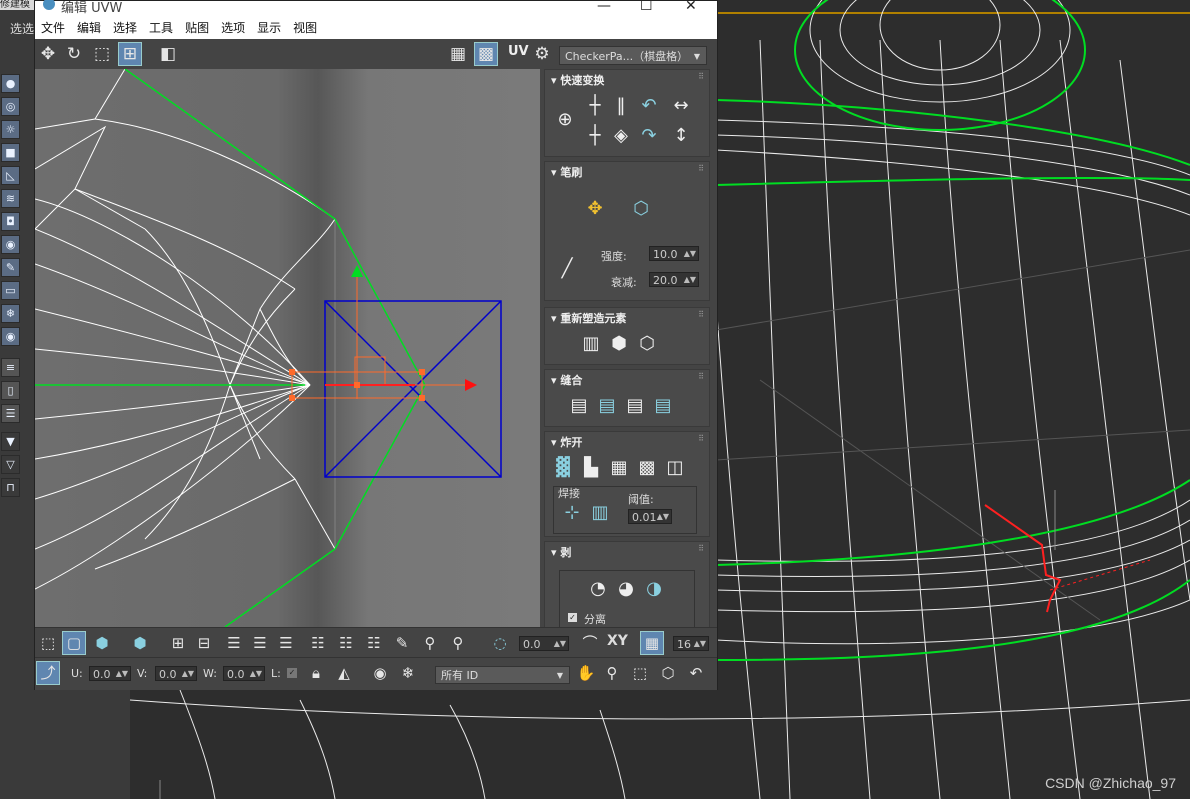 This screenshot has height=799, width=1190. I want to click on falloff-space-label: XY, so click(617, 641).